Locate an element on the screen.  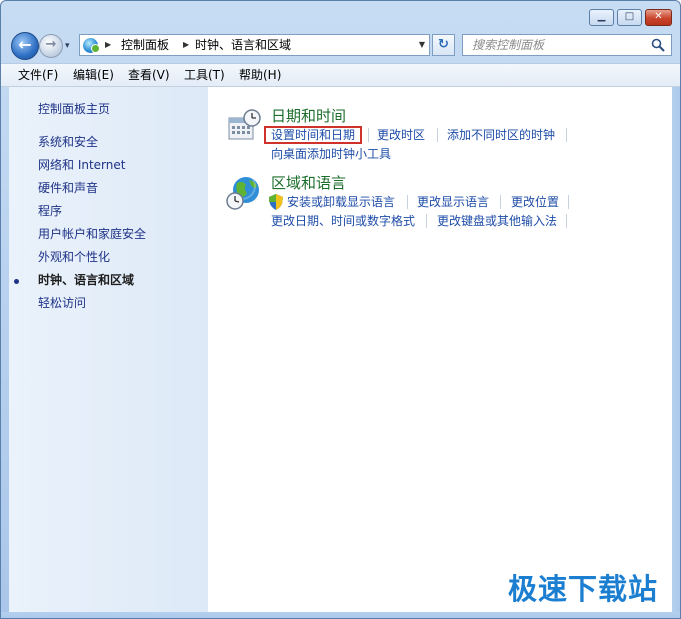
search-box: 搜索控制面板 is located at coordinates (567, 45).